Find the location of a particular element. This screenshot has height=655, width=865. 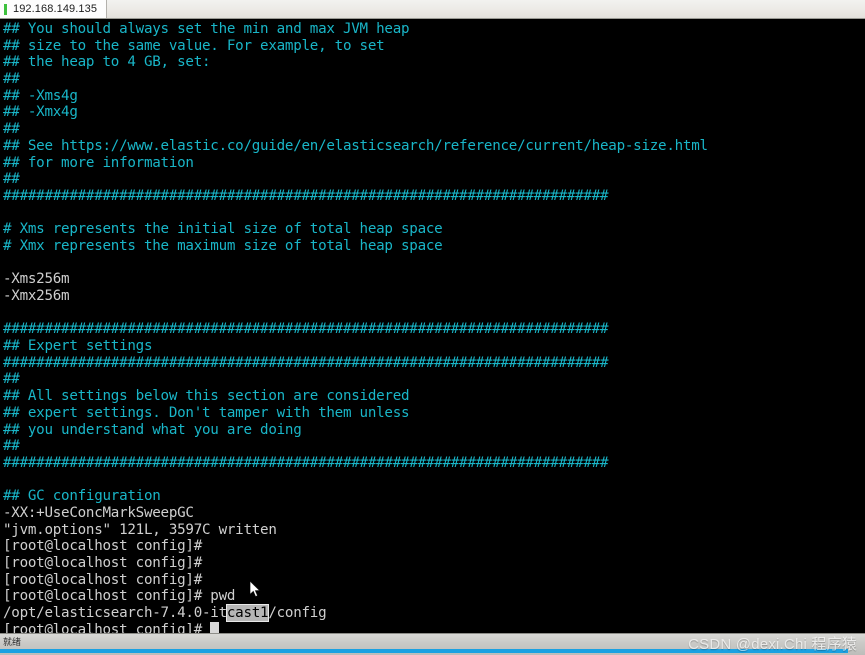

tab-session-192-168-149-135: 192.168.149.135 is located at coordinates (54, 9).